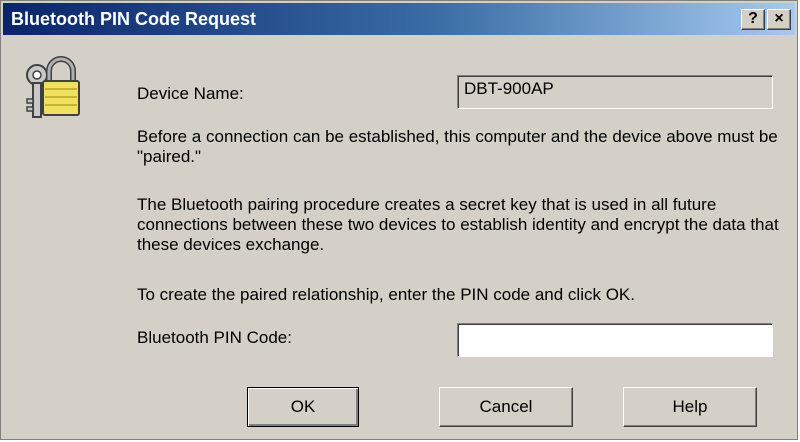  Describe the element at coordinates (753, 19) in the screenshot. I see `help-caption-button: ?` at that location.